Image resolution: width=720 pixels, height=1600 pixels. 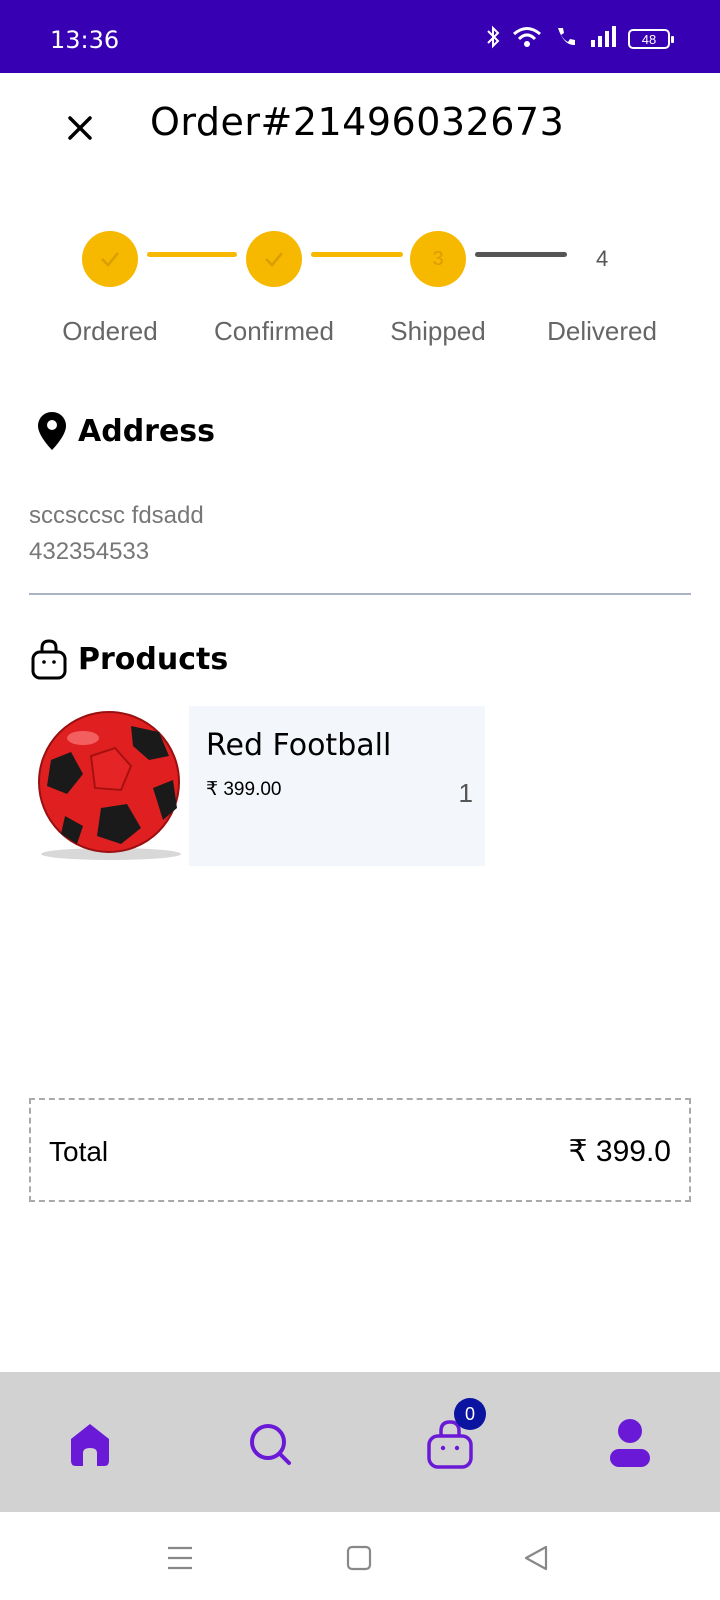 What do you see at coordinates (337, 786) in the screenshot?
I see `product-info: Red Football ₹ 399.00 1` at bounding box center [337, 786].